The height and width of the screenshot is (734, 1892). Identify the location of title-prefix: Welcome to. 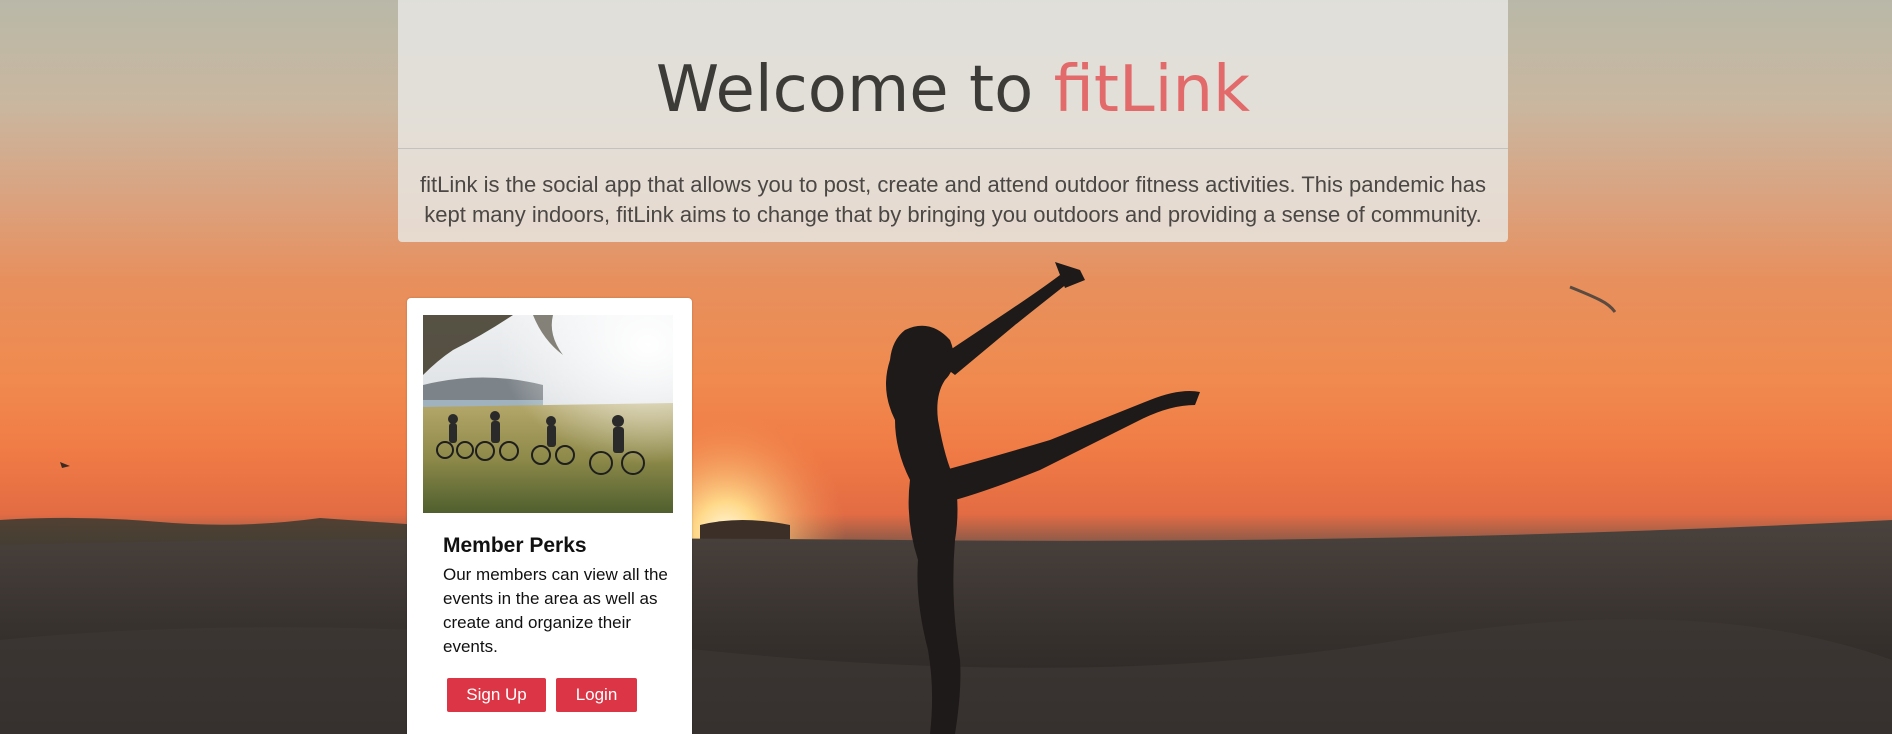
(854, 90).